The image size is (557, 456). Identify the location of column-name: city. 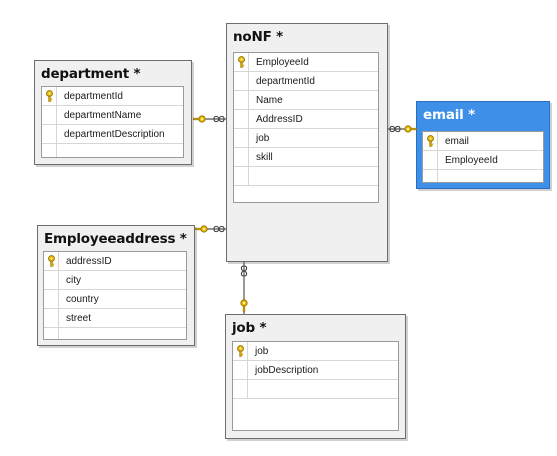
(73, 280).